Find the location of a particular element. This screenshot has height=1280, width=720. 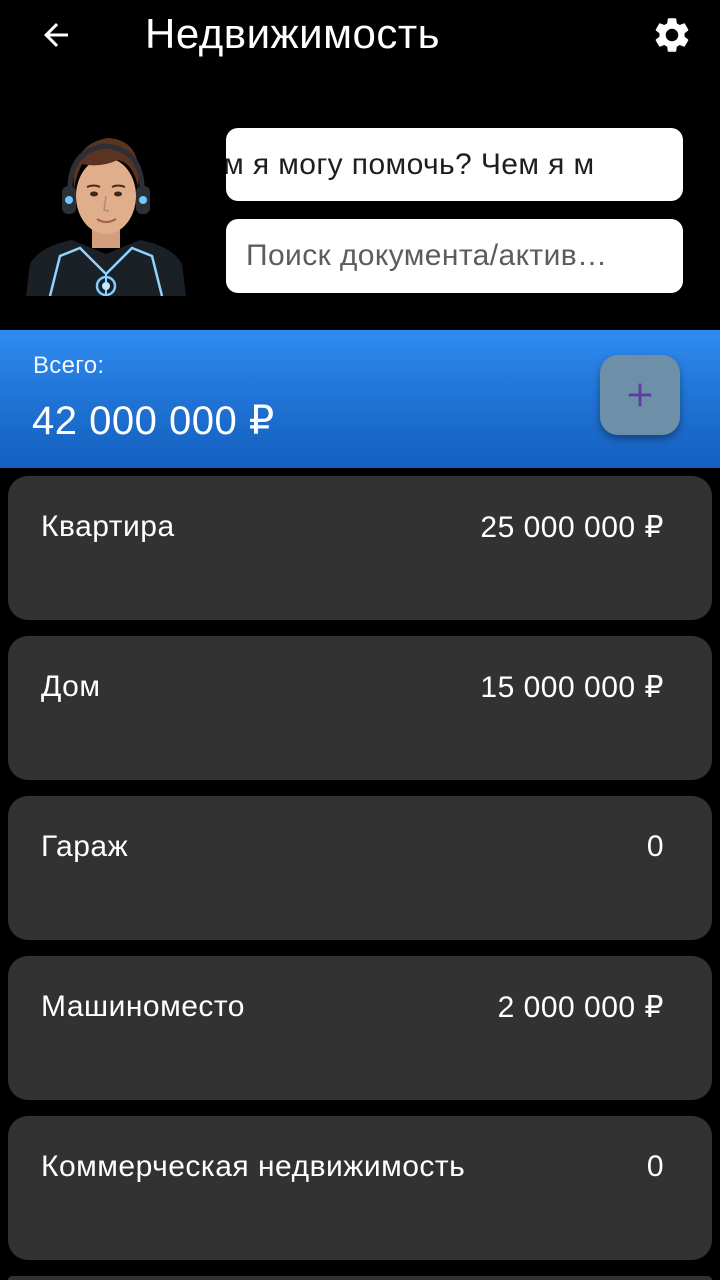

plus-icon is located at coordinates (640, 395).